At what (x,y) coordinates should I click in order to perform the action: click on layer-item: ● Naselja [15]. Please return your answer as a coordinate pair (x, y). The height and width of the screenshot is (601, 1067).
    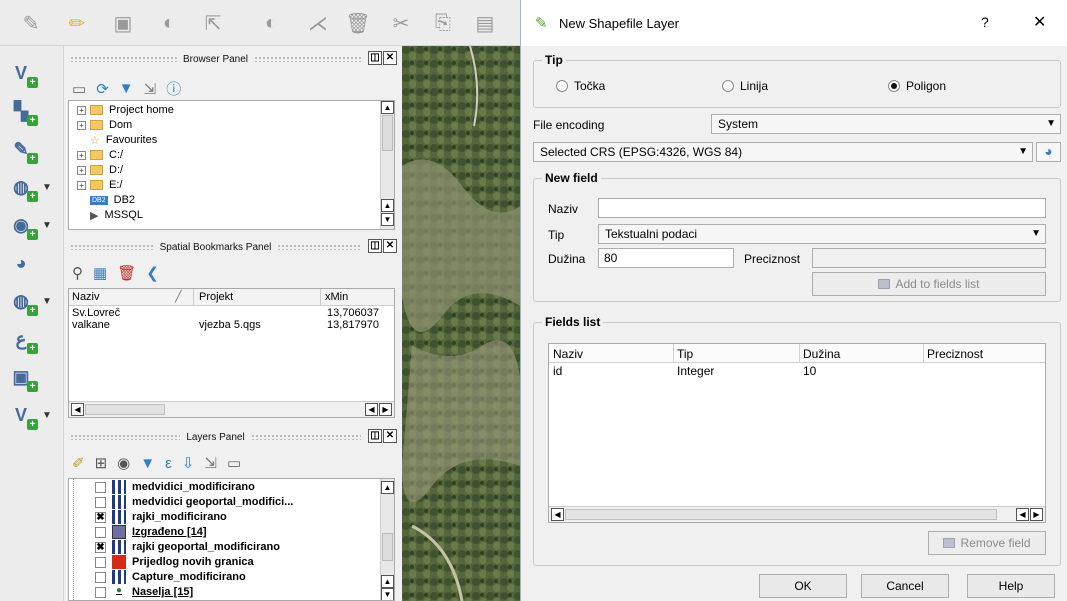
    Looking at the image, I should click on (144, 592).